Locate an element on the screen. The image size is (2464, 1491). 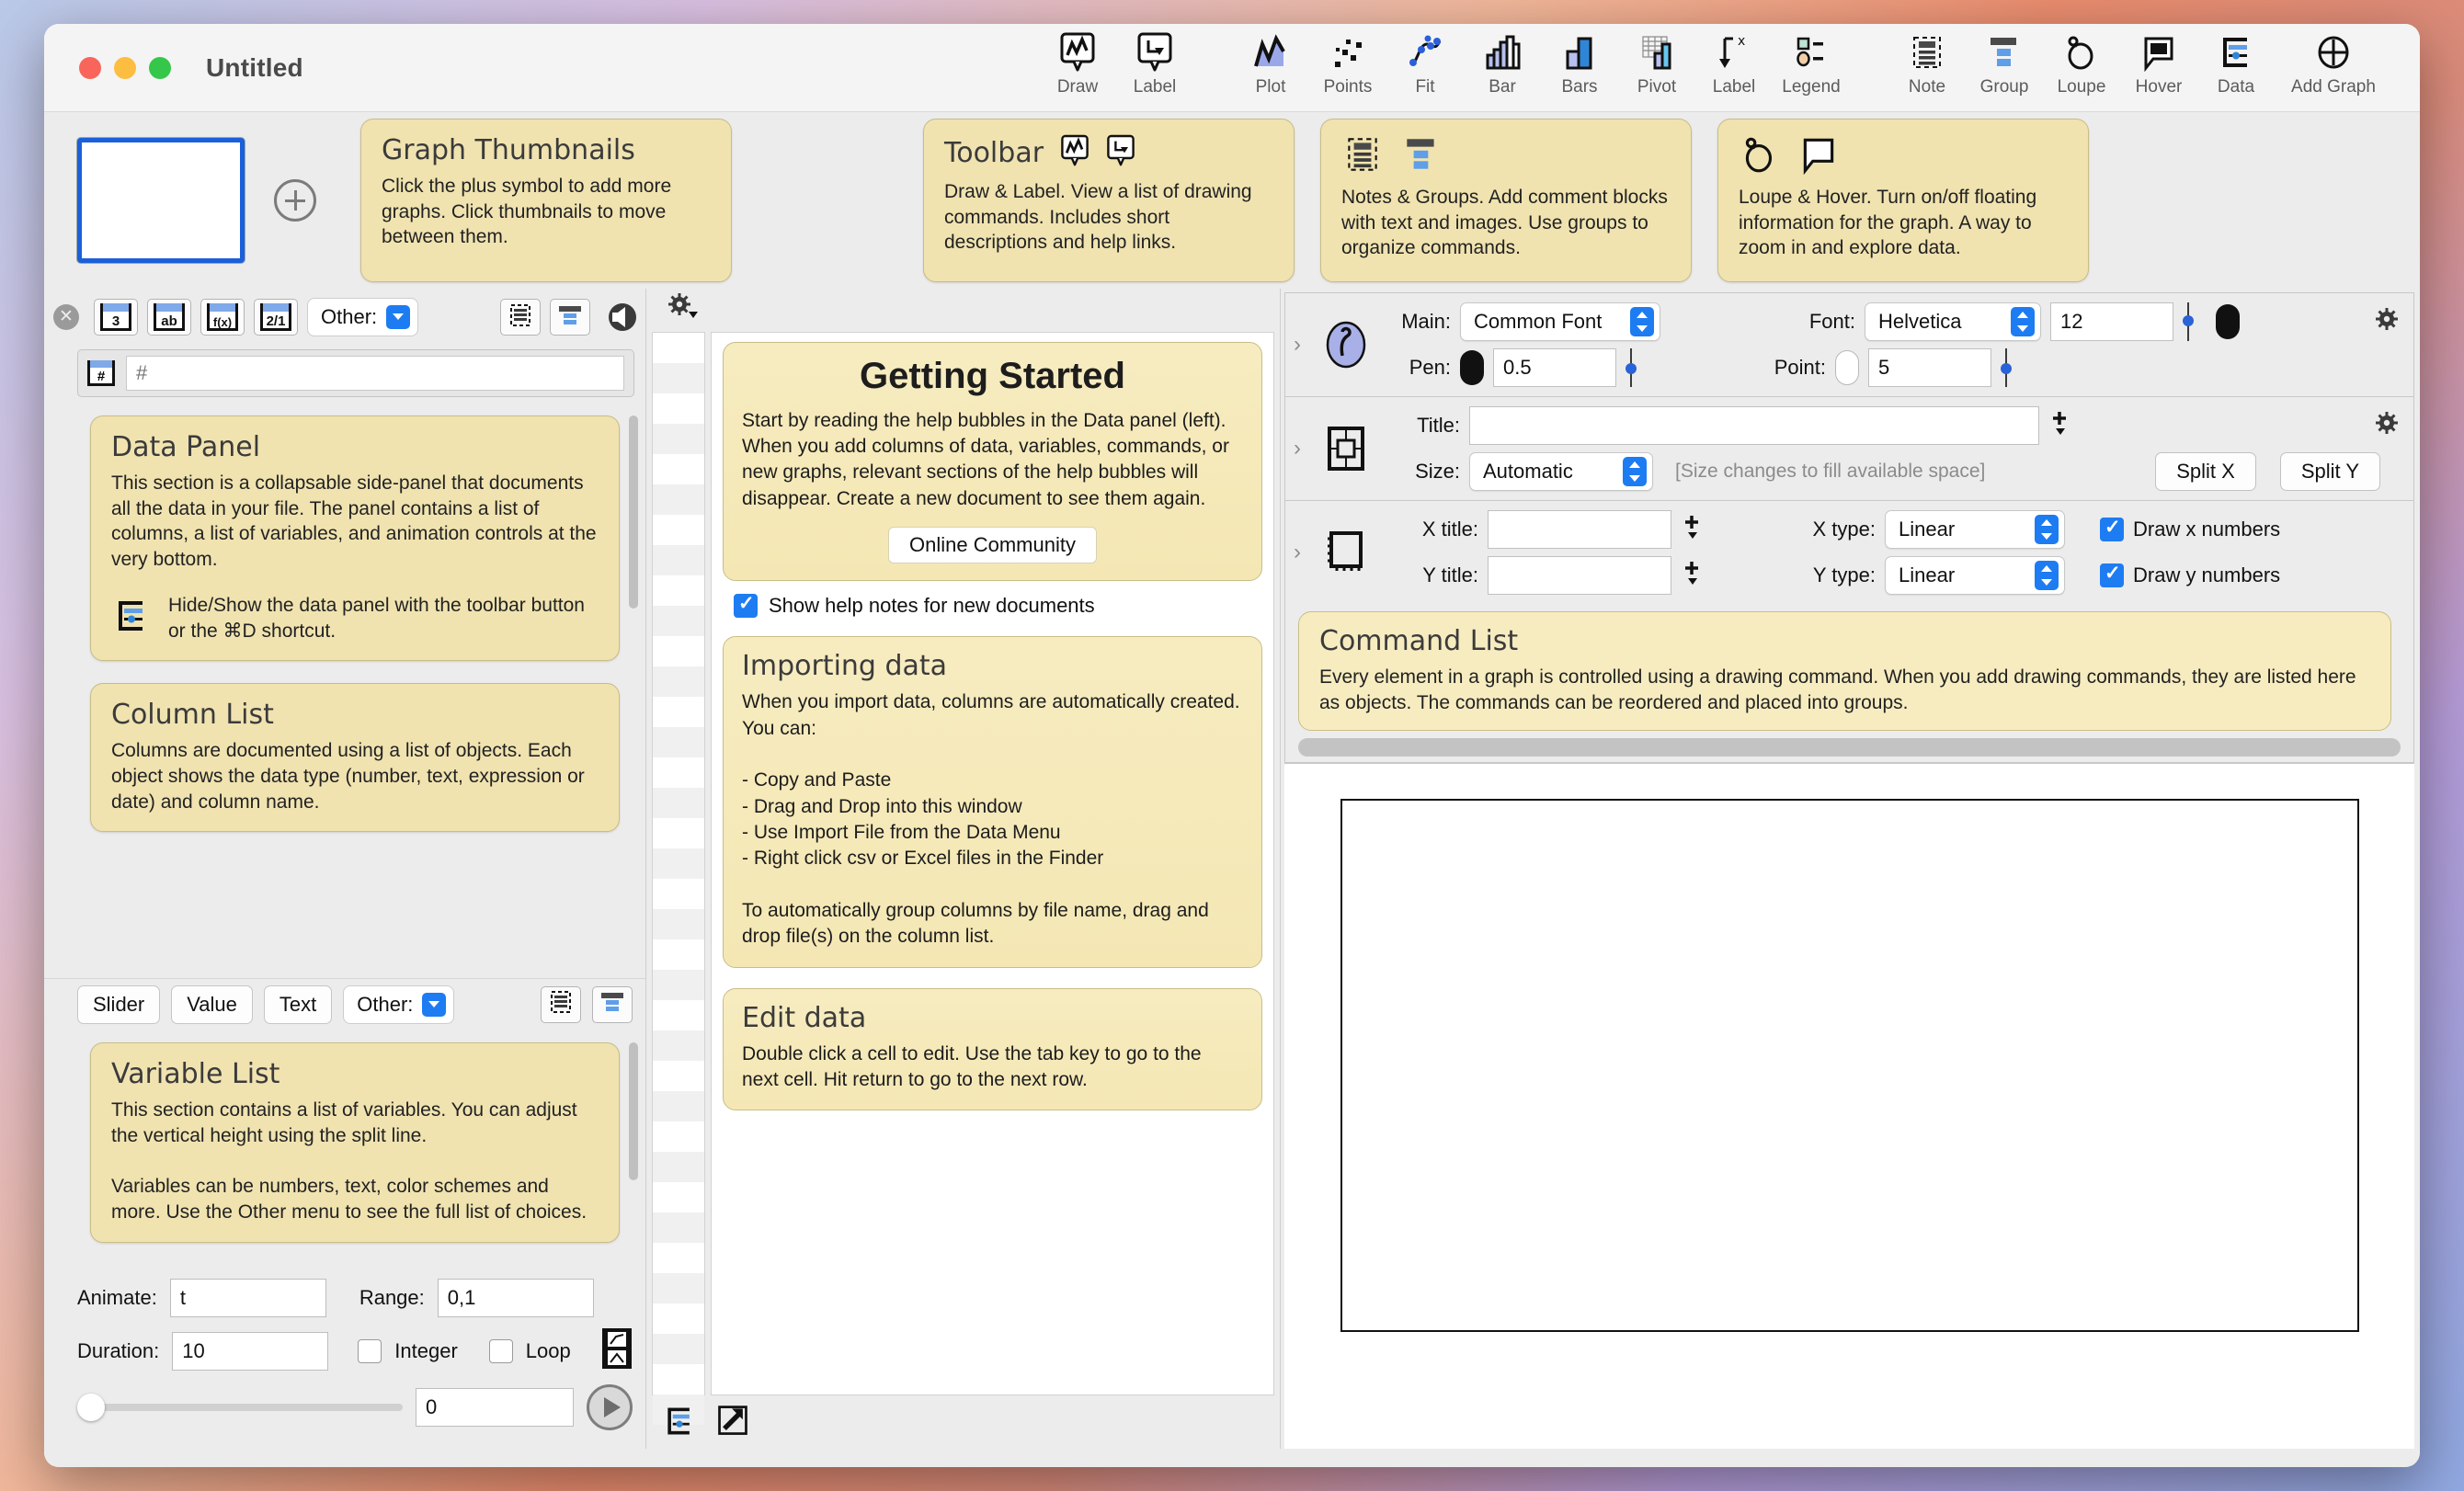
variable-list-scrollbar is located at coordinates (633, 1154).